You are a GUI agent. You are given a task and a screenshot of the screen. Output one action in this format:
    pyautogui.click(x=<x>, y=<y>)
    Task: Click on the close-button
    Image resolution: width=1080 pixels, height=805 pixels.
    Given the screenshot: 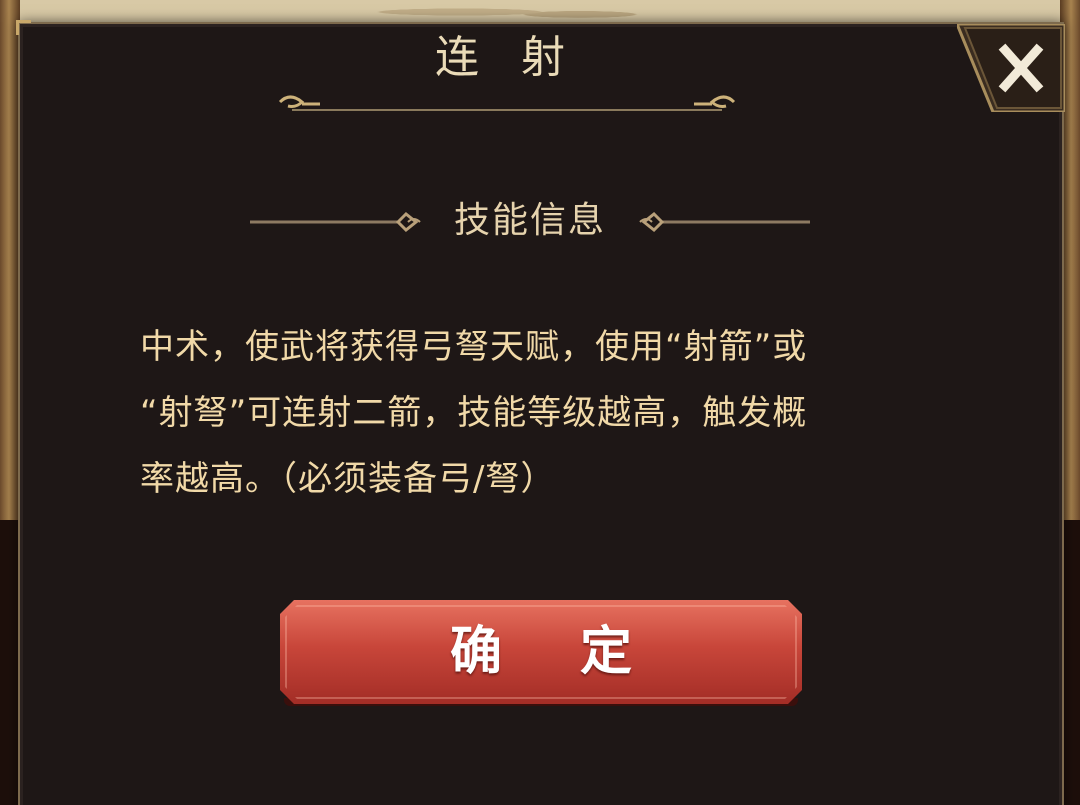 What is the action you would take?
    pyautogui.click(x=1010, y=68)
    